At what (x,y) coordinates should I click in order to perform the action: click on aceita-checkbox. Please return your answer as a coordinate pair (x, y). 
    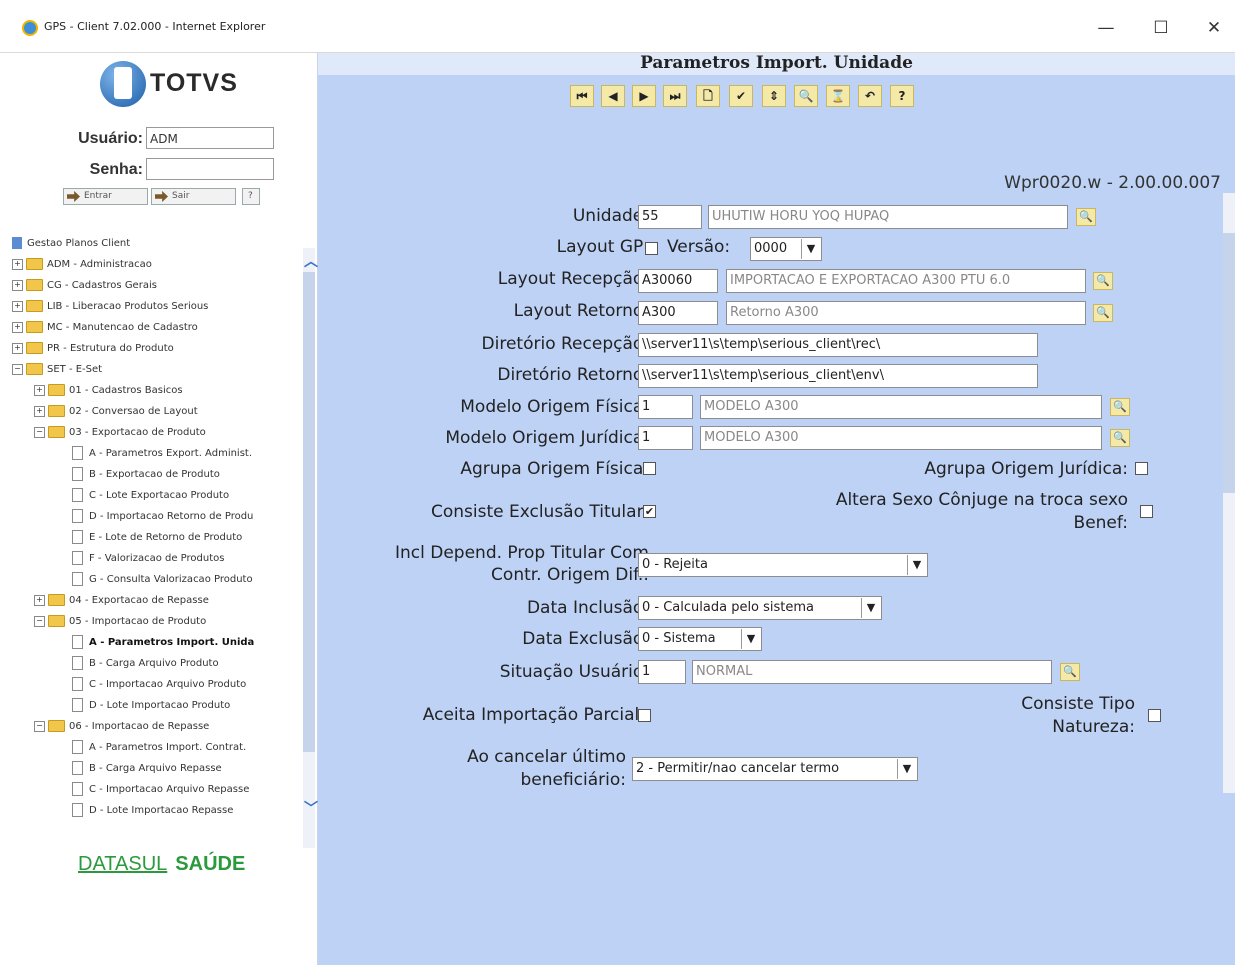
    Looking at the image, I should click on (644, 715).